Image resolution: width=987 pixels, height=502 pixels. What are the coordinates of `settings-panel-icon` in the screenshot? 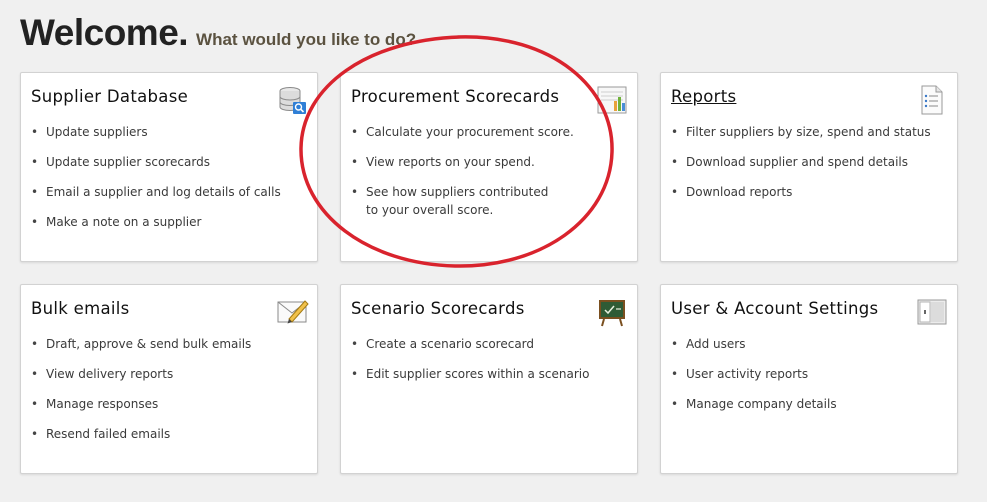 It's located at (932, 312).